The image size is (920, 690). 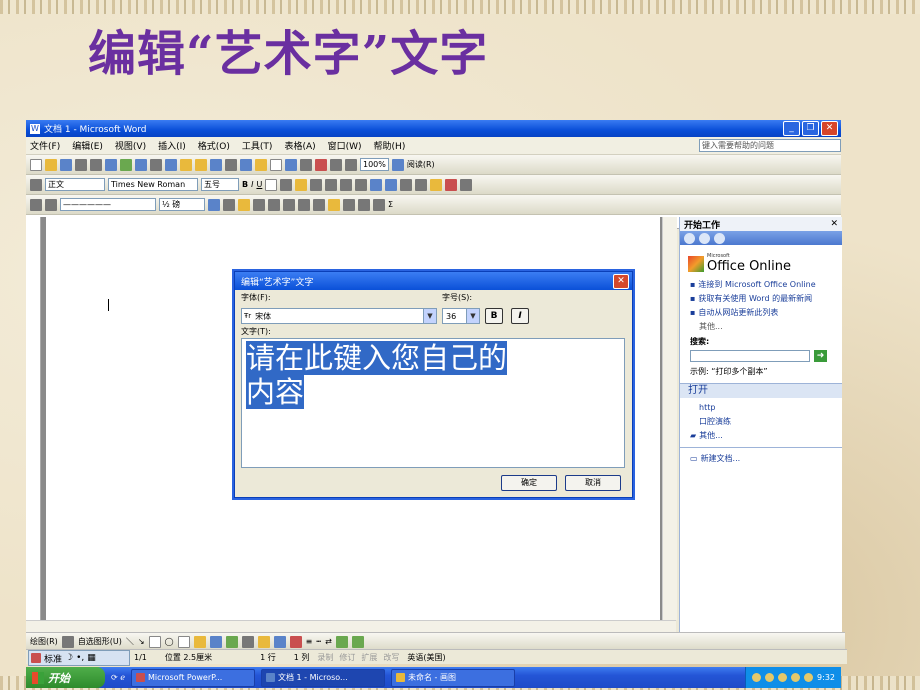 What do you see at coordinates (171, 164) in the screenshot?
I see `copy-icon` at bounding box center [171, 164].